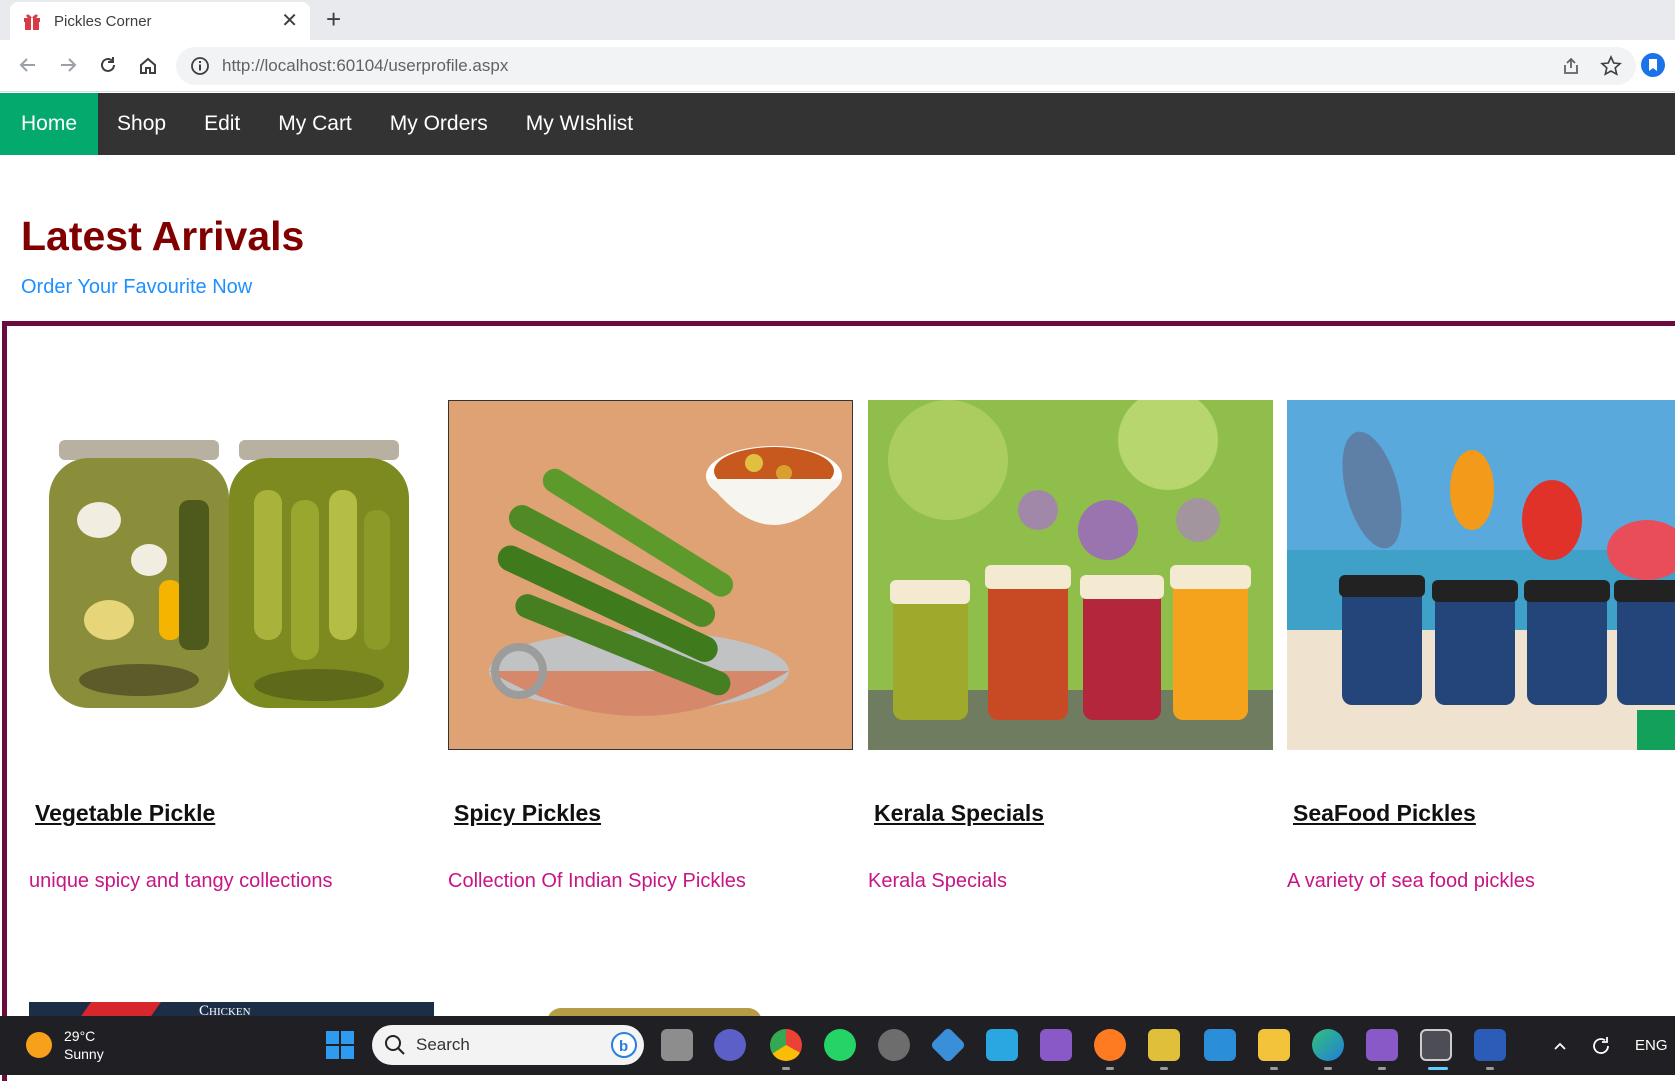 The height and width of the screenshot is (1081, 1675). What do you see at coordinates (333, 19) in the screenshot?
I see `new-tab-icon: +` at bounding box center [333, 19].